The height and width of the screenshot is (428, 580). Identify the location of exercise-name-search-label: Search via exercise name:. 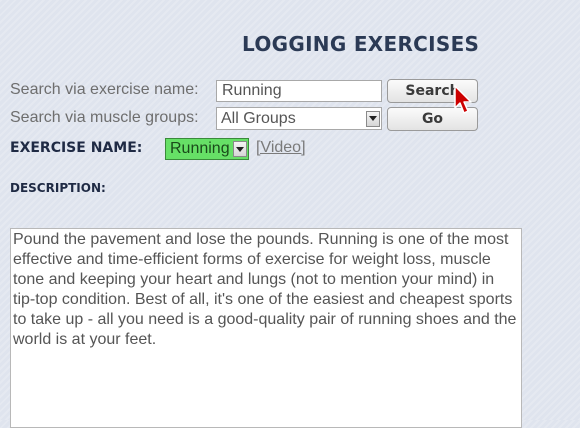
(104, 89).